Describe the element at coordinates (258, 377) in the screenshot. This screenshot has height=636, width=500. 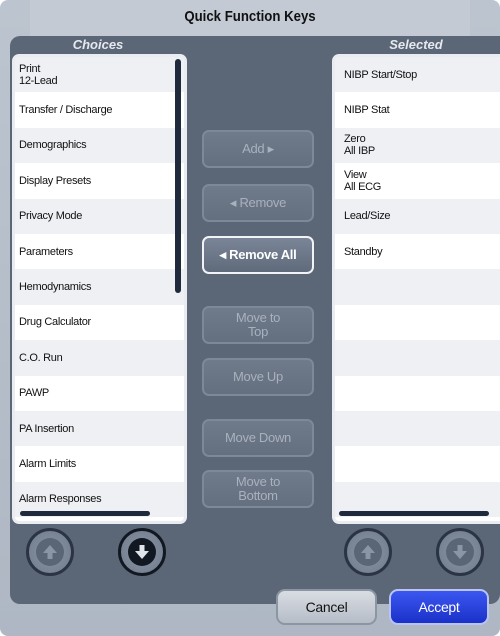
I see `move-up-button: Move Up` at that location.